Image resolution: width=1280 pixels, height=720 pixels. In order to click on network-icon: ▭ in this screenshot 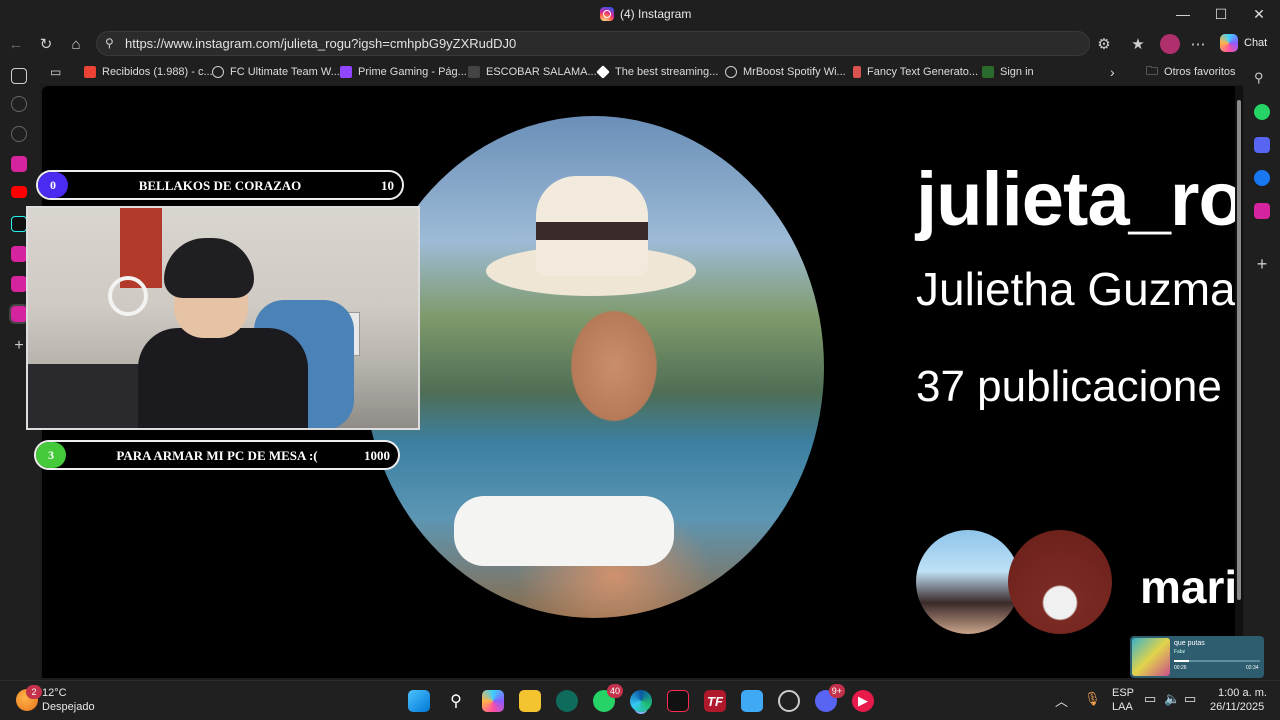, I will do `click(1150, 699)`.